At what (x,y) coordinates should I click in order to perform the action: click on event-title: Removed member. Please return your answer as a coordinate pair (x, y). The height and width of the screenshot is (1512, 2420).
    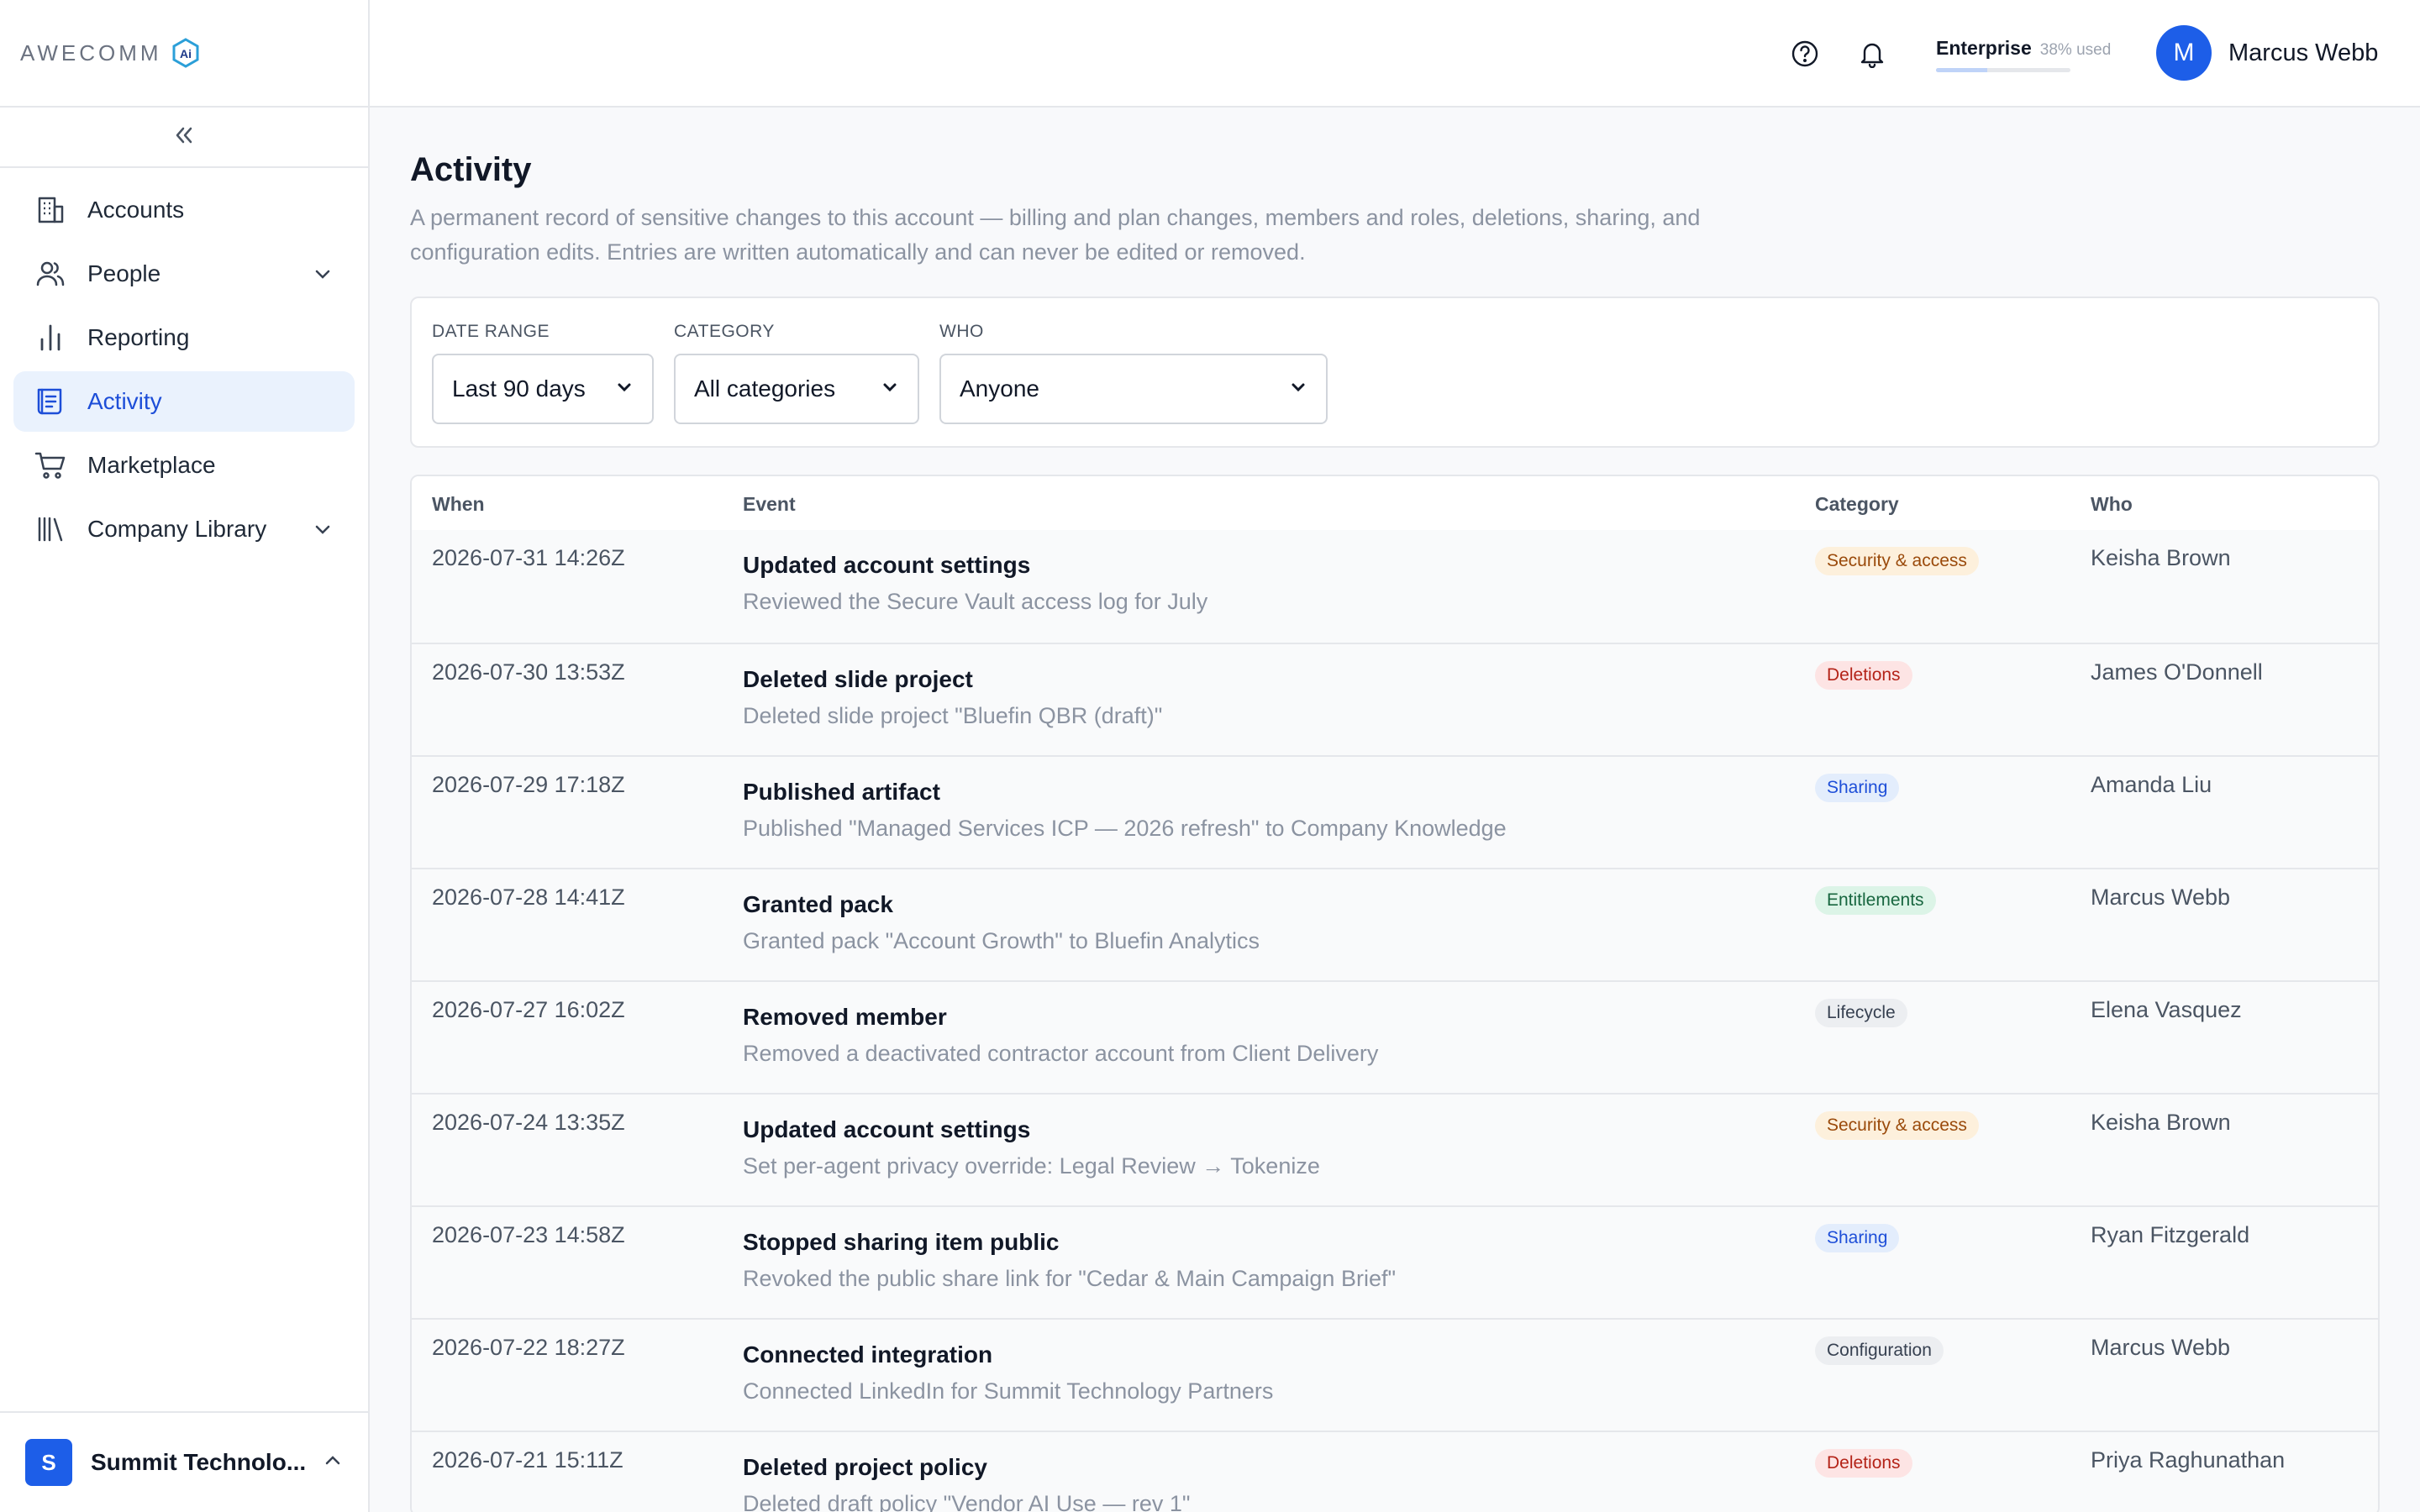
    Looking at the image, I should click on (845, 1017).